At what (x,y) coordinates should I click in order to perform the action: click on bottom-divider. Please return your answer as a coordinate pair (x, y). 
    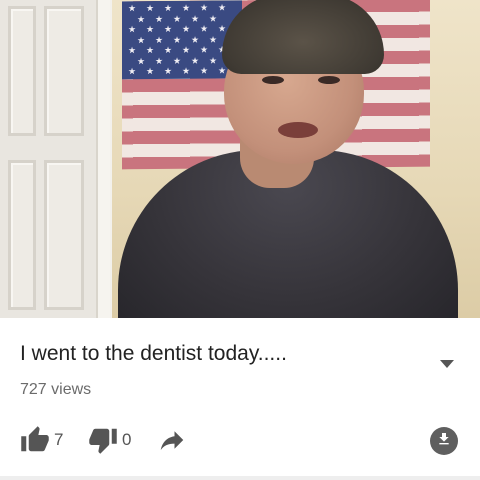
    Looking at the image, I should click on (240, 478).